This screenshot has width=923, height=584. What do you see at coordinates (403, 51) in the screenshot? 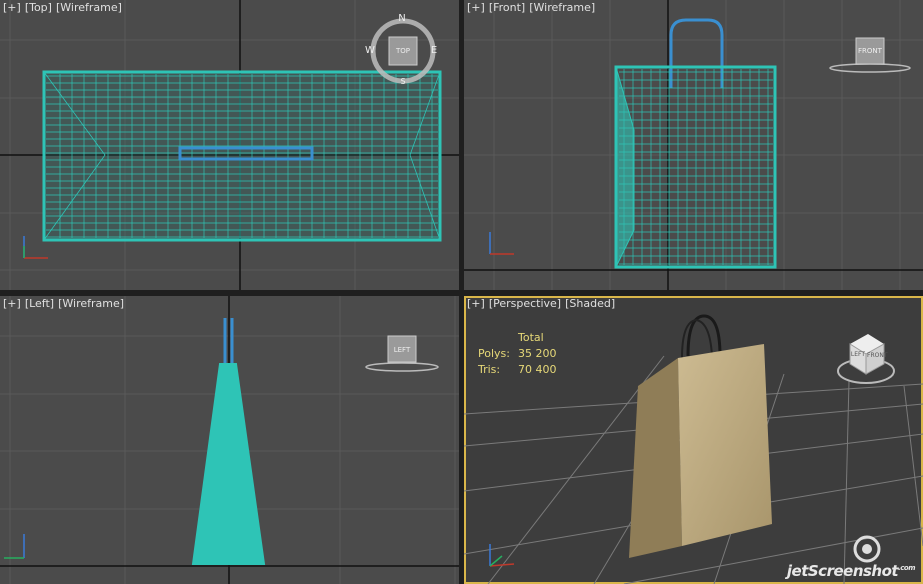
I see `viewcube-top-label: TOP` at bounding box center [403, 51].